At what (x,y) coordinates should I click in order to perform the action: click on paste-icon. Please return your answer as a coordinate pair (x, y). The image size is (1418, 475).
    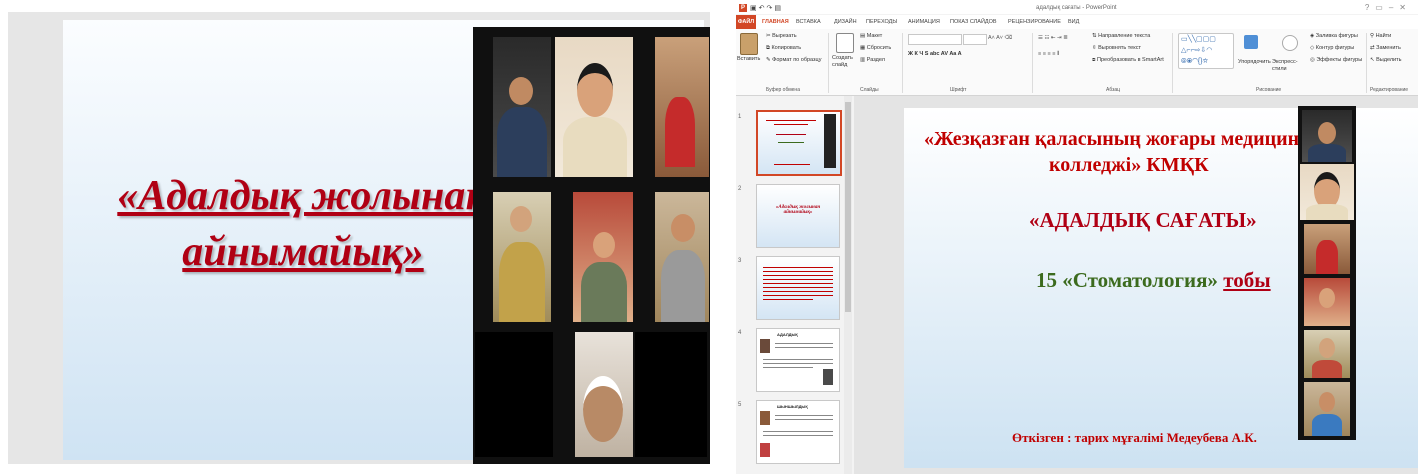
    Looking at the image, I should click on (749, 44).